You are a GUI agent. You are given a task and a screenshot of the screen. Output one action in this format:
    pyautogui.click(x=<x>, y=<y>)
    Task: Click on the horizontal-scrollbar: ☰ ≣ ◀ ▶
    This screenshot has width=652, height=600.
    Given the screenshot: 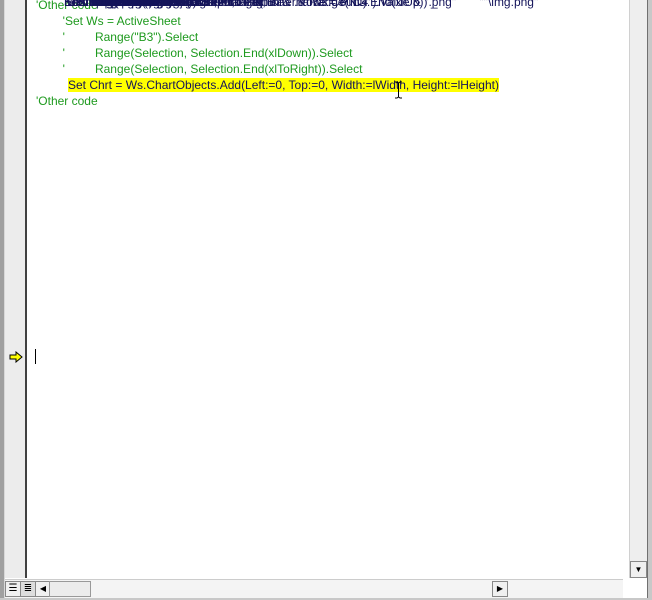 What is the action you would take?
    pyautogui.click(x=314, y=588)
    